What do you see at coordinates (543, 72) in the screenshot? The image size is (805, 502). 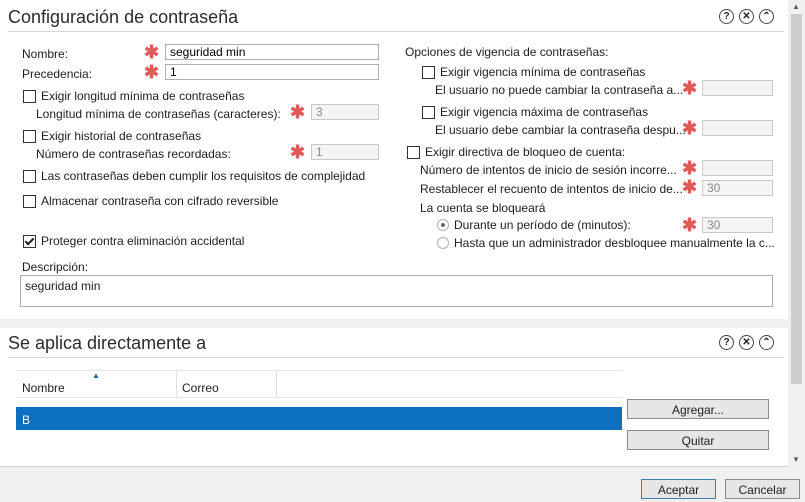 I see `vig-min-check-label: Exigir vigencia mínima de contraseñas` at bounding box center [543, 72].